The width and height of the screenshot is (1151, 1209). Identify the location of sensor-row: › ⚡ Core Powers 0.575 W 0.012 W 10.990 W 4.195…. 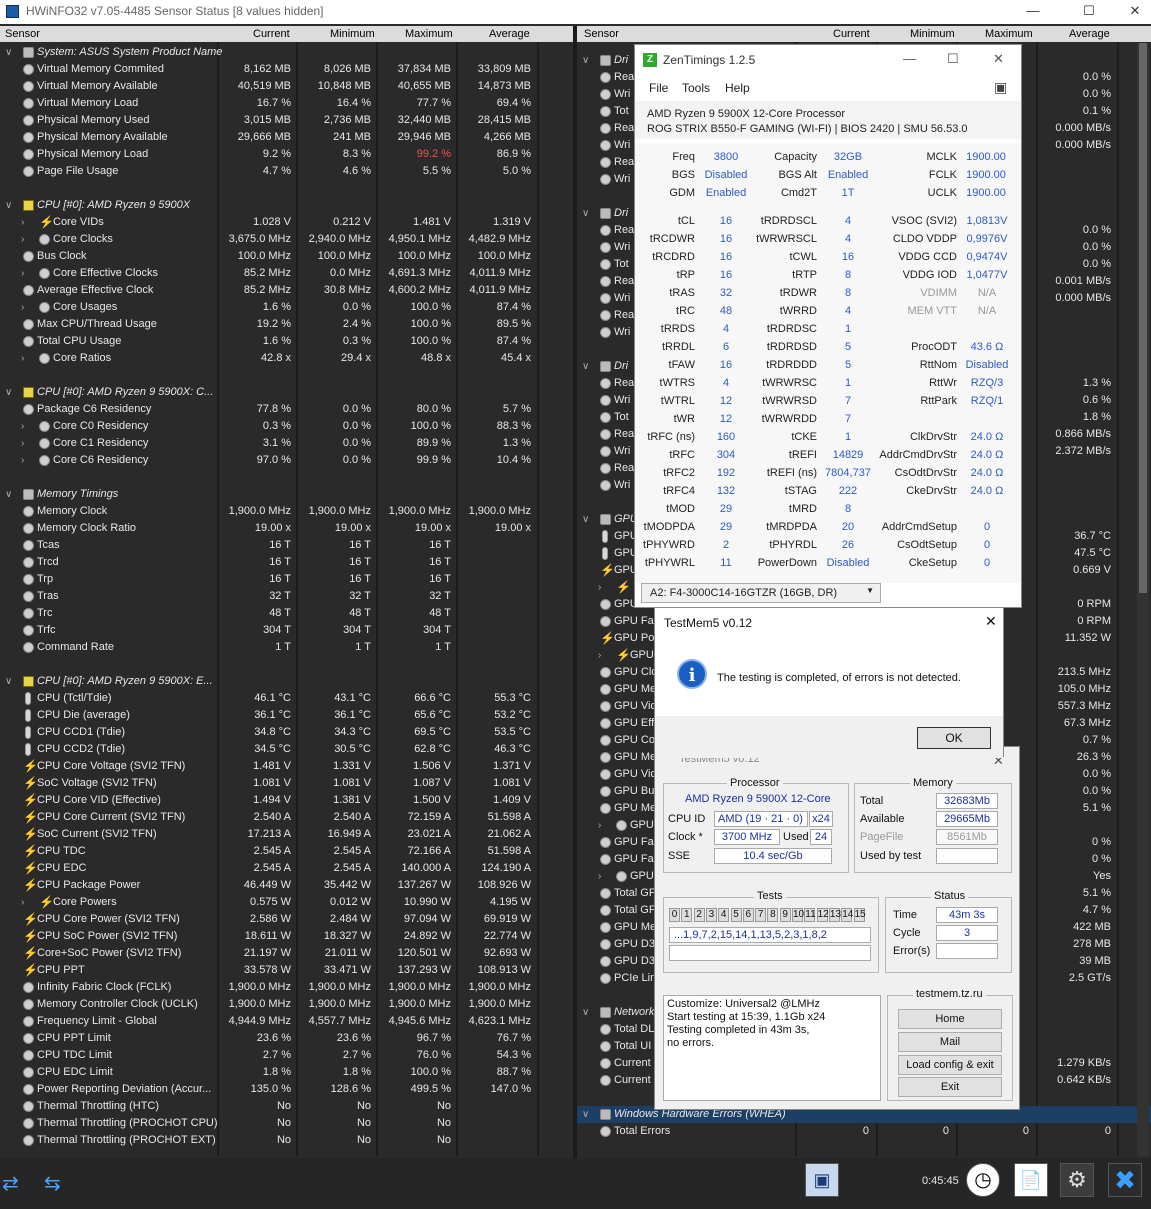
(286, 902).